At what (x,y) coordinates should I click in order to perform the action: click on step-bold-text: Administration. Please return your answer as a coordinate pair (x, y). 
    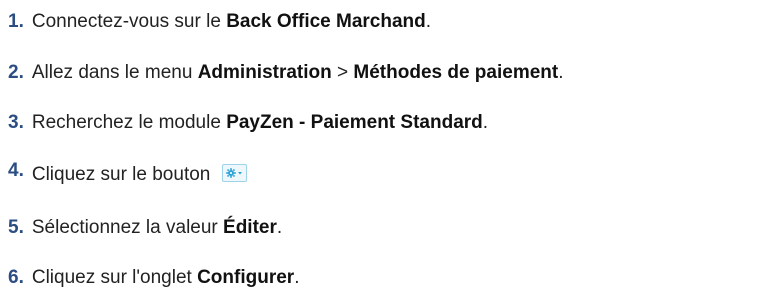
    Looking at the image, I should click on (264, 72).